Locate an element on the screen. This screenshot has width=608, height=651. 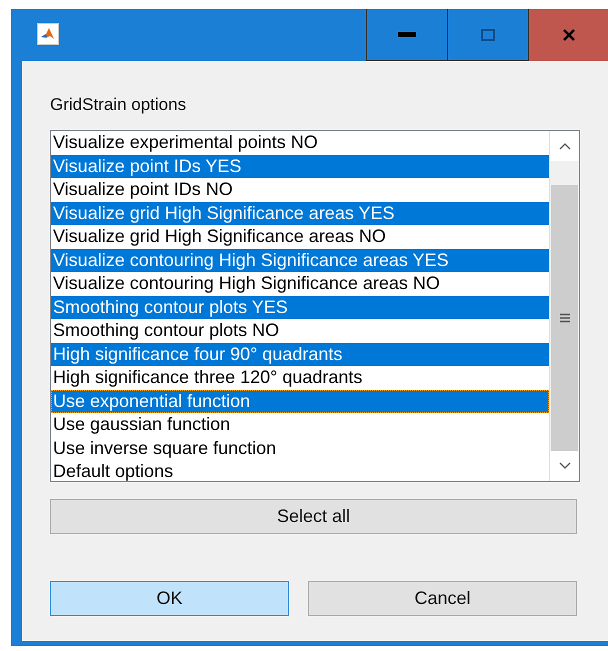
list-item: Smoothing contour plots YES is located at coordinates (300, 307).